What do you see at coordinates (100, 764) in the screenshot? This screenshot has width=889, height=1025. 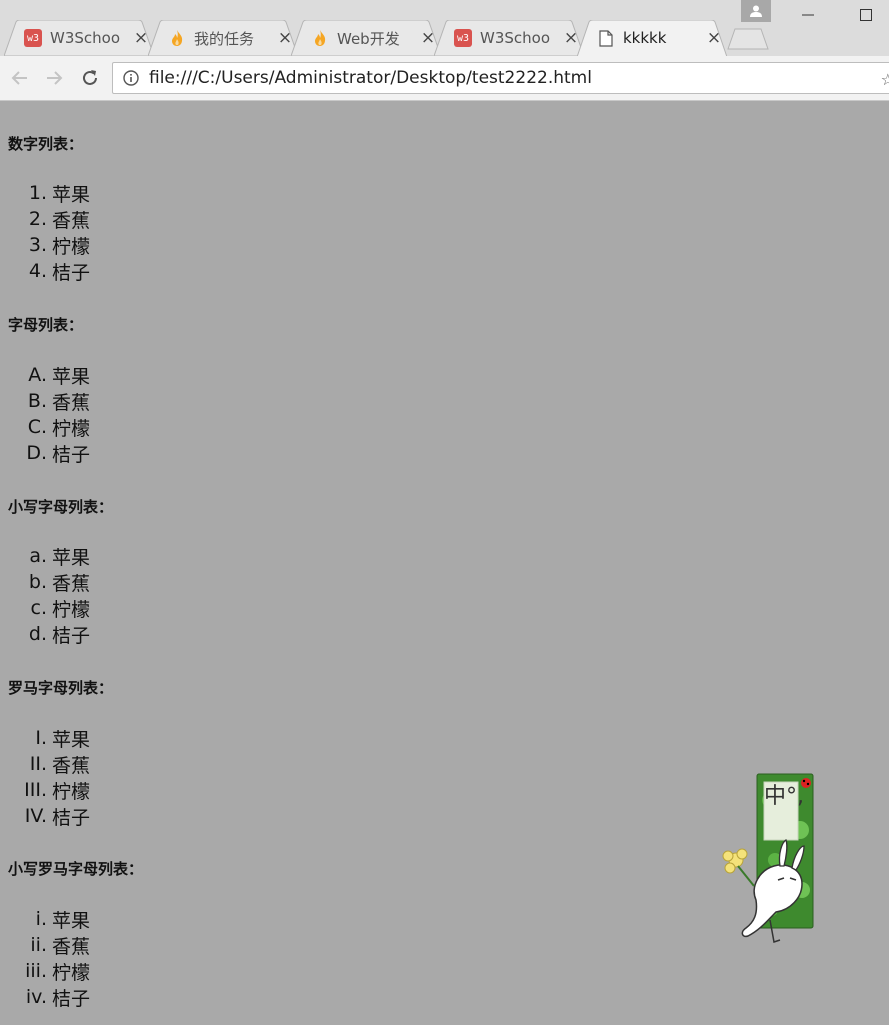 I see `list-item: II. 香蕉` at bounding box center [100, 764].